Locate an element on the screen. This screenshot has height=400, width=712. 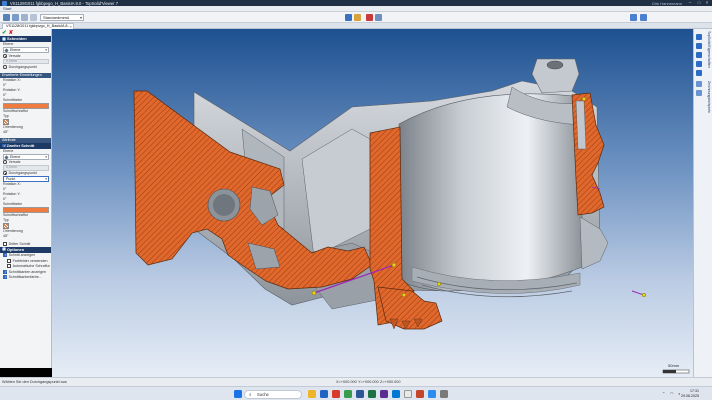
cancel-icon: ✘ is located at coordinates (11, 33).